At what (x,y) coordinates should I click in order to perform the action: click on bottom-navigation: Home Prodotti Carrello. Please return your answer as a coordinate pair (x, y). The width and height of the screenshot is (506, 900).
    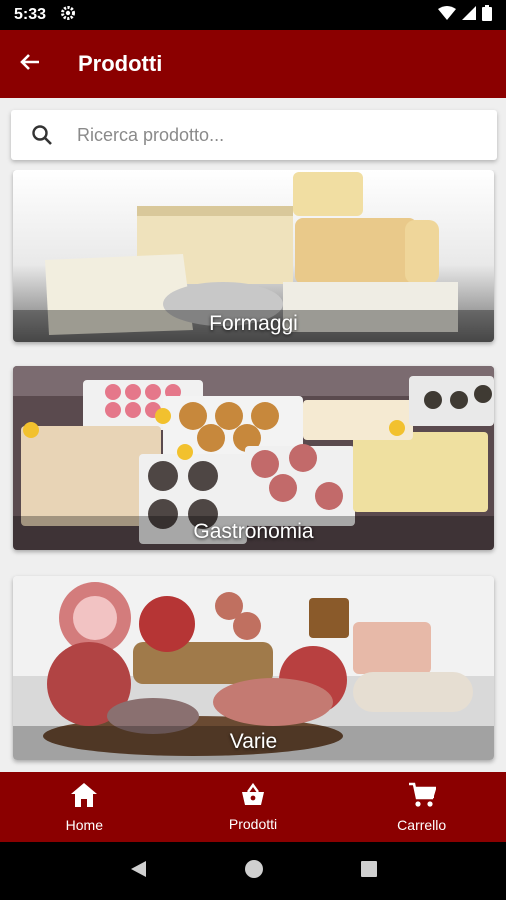
    Looking at the image, I should click on (253, 807).